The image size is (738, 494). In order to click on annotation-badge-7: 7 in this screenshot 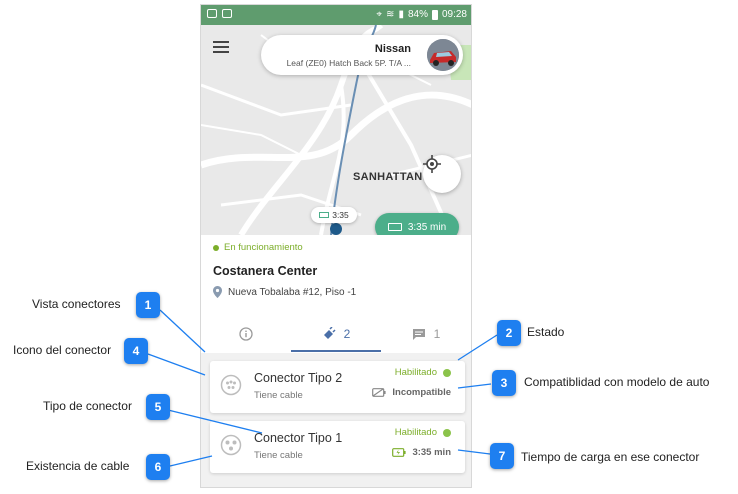, I will do `click(502, 456)`.